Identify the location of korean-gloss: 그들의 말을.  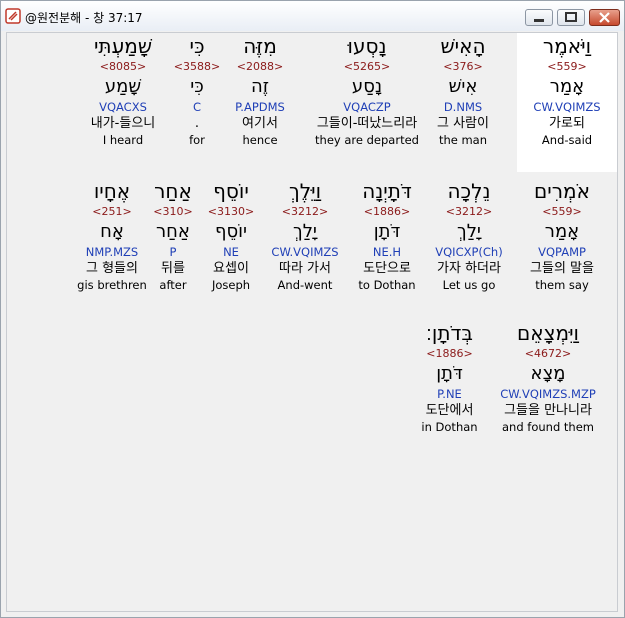
(562, 268).